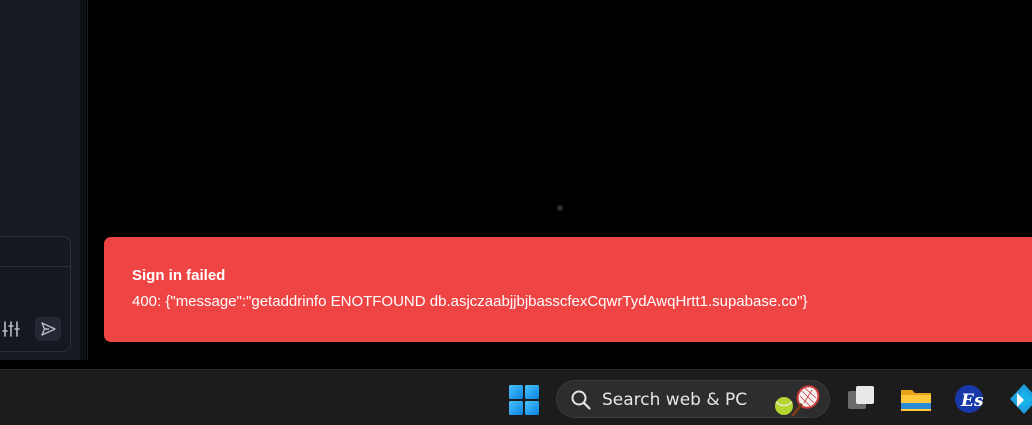  What do you see at coordinates (797, 401) in the screenshot?
I see `tennis-highlight-icon` at bounding box center [797, 401].